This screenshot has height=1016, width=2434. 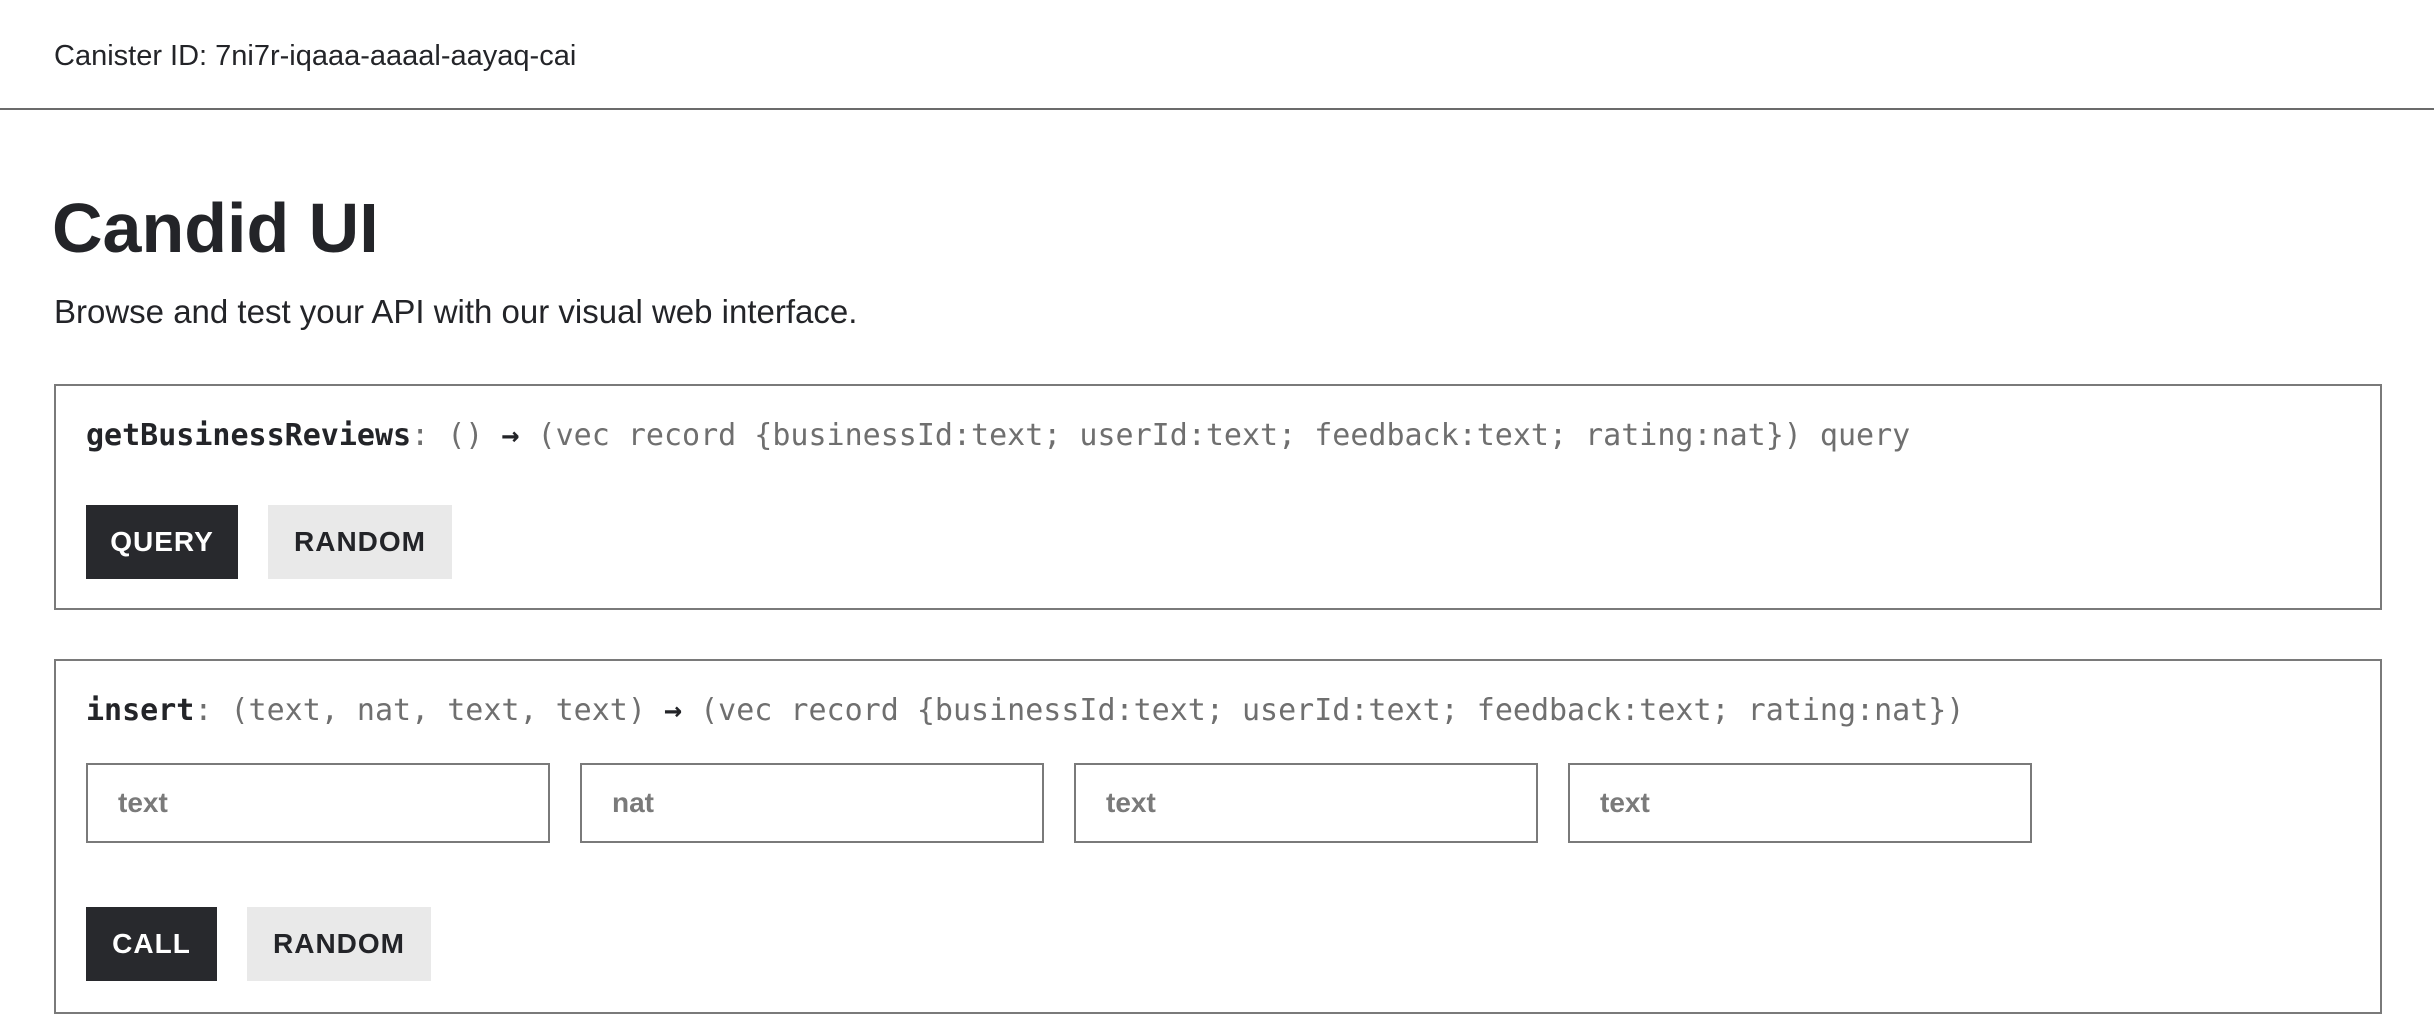 What do you see at coordinates (249, 435) in the screenshot?
I see `method-name: getBusinessReviews` at bounding box center [249, 435].